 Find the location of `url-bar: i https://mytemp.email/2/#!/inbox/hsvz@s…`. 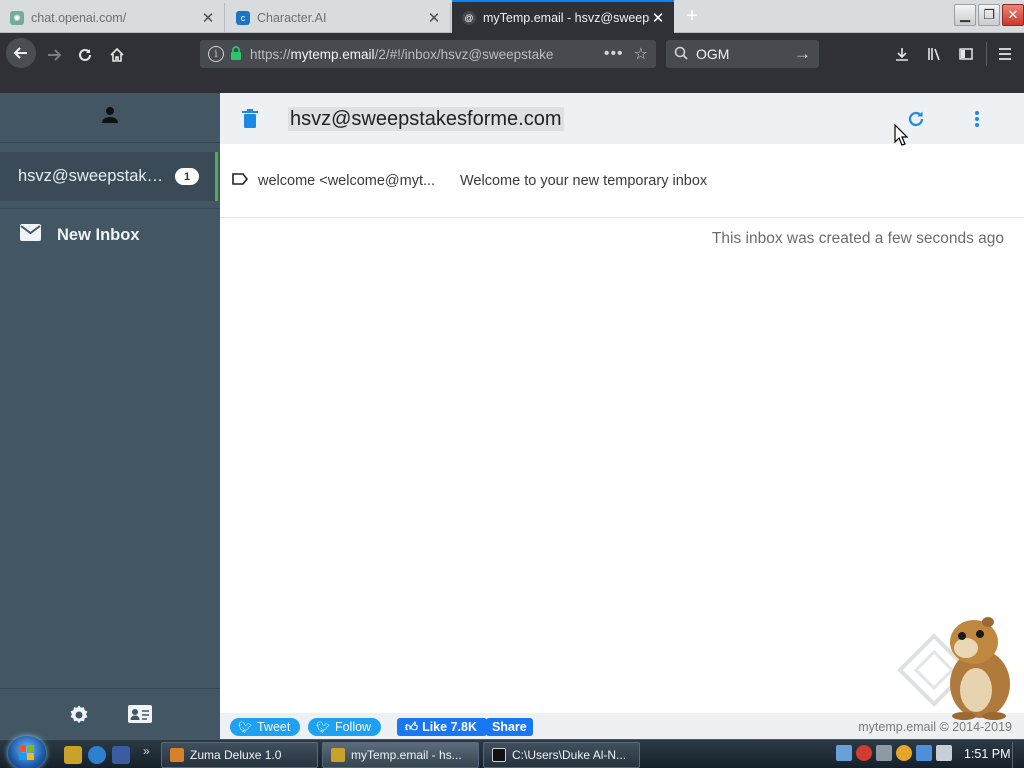

url-bar: i https://mytemp.email/2/#!/inbox/hsvz@s… is located at coordinates (428, 54).